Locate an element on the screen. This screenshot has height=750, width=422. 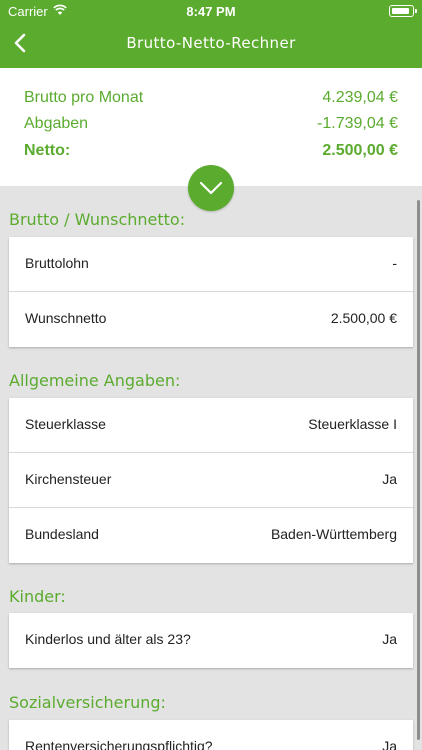
row-label: Kinderlos und älter als 23? is located at coordinates (108, 639).